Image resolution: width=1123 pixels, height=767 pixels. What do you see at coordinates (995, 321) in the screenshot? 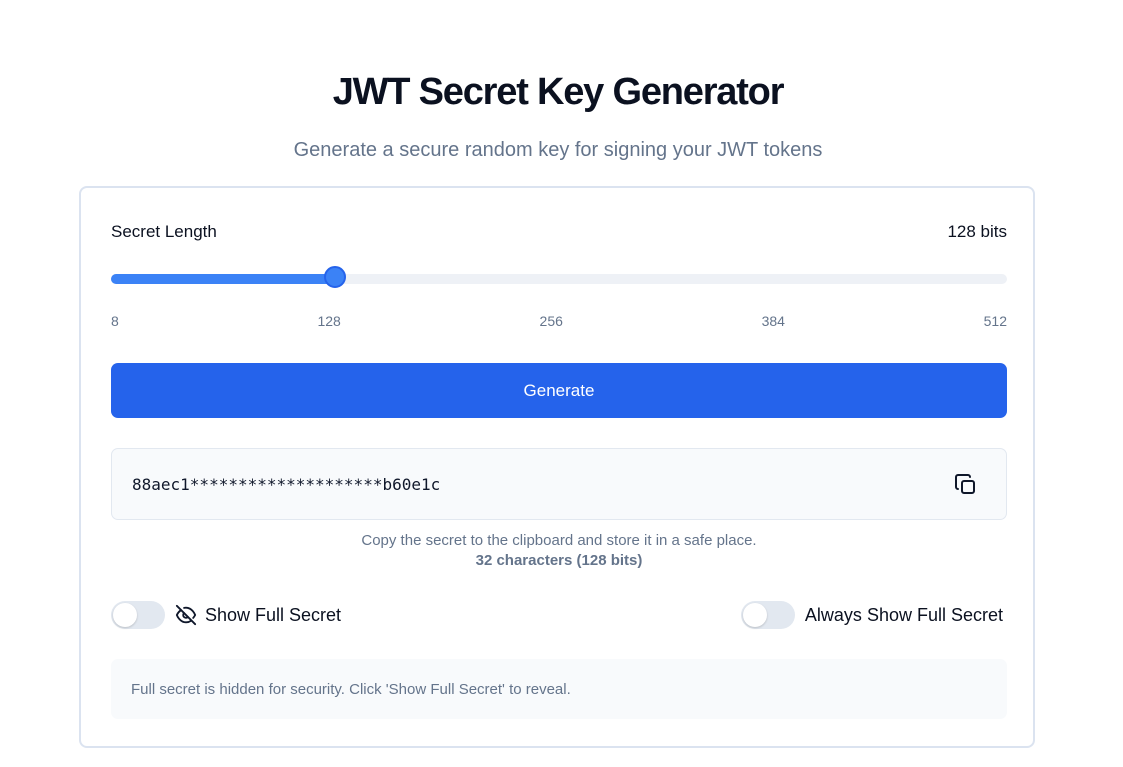
I see `slider-tick: 512` at bounding box center [995, 321].